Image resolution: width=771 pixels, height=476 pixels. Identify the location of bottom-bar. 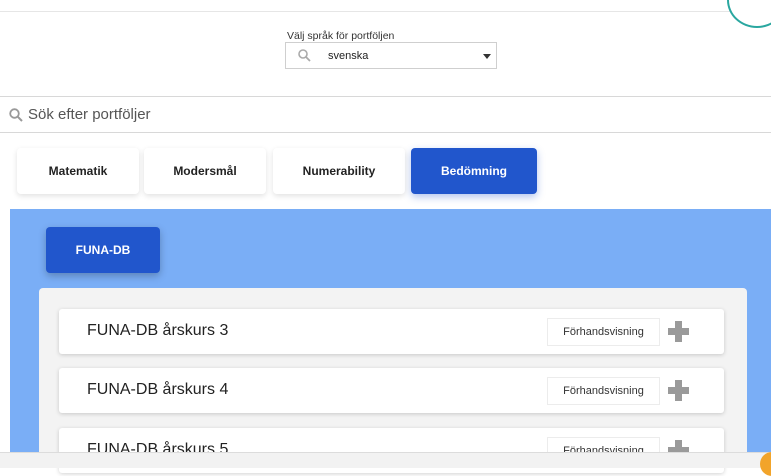
(385, 460).